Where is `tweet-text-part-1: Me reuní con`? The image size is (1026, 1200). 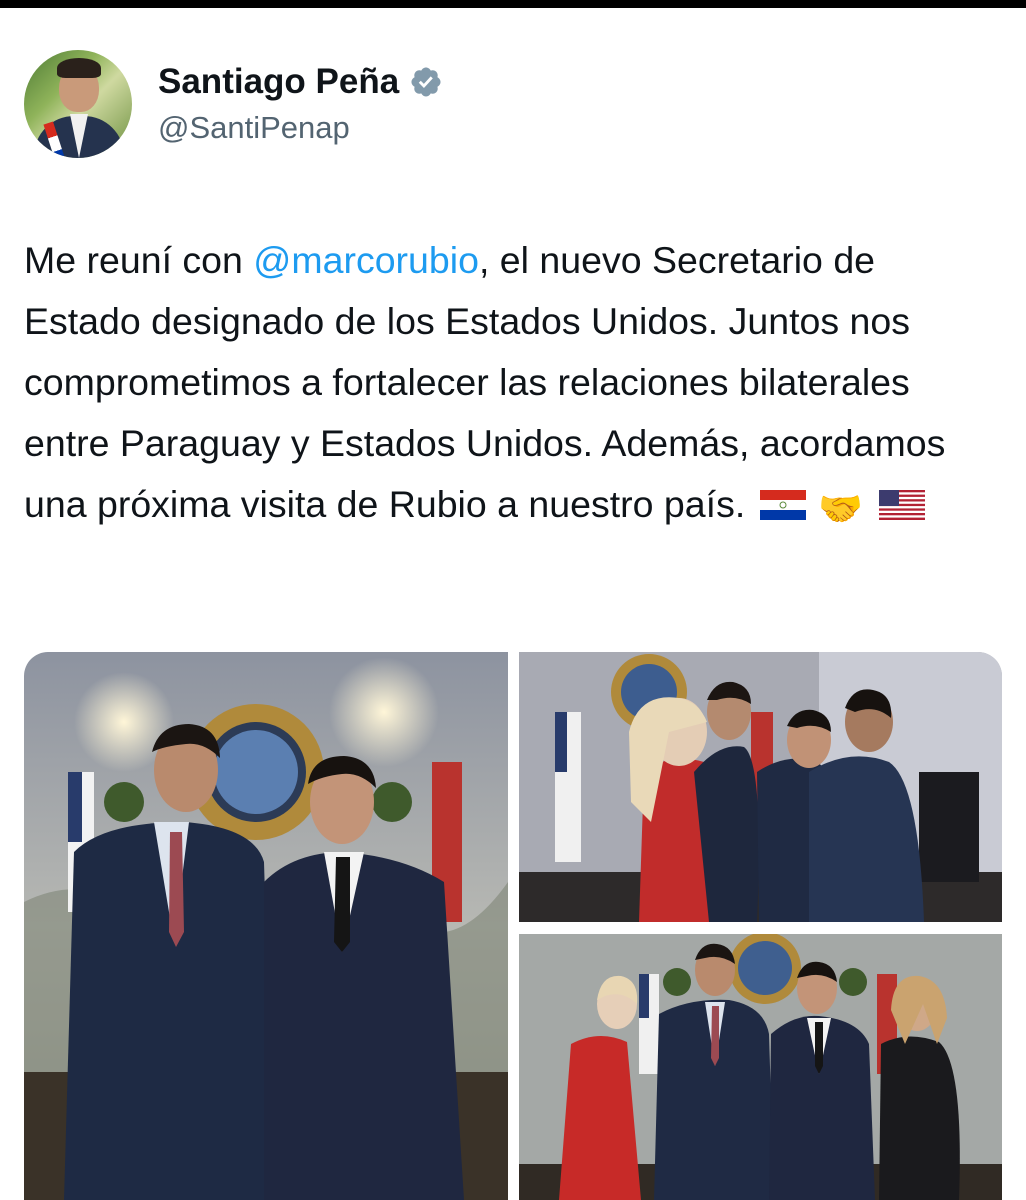
tweet-text-part-1: Me reuní con is located at coordinates (139, 260).